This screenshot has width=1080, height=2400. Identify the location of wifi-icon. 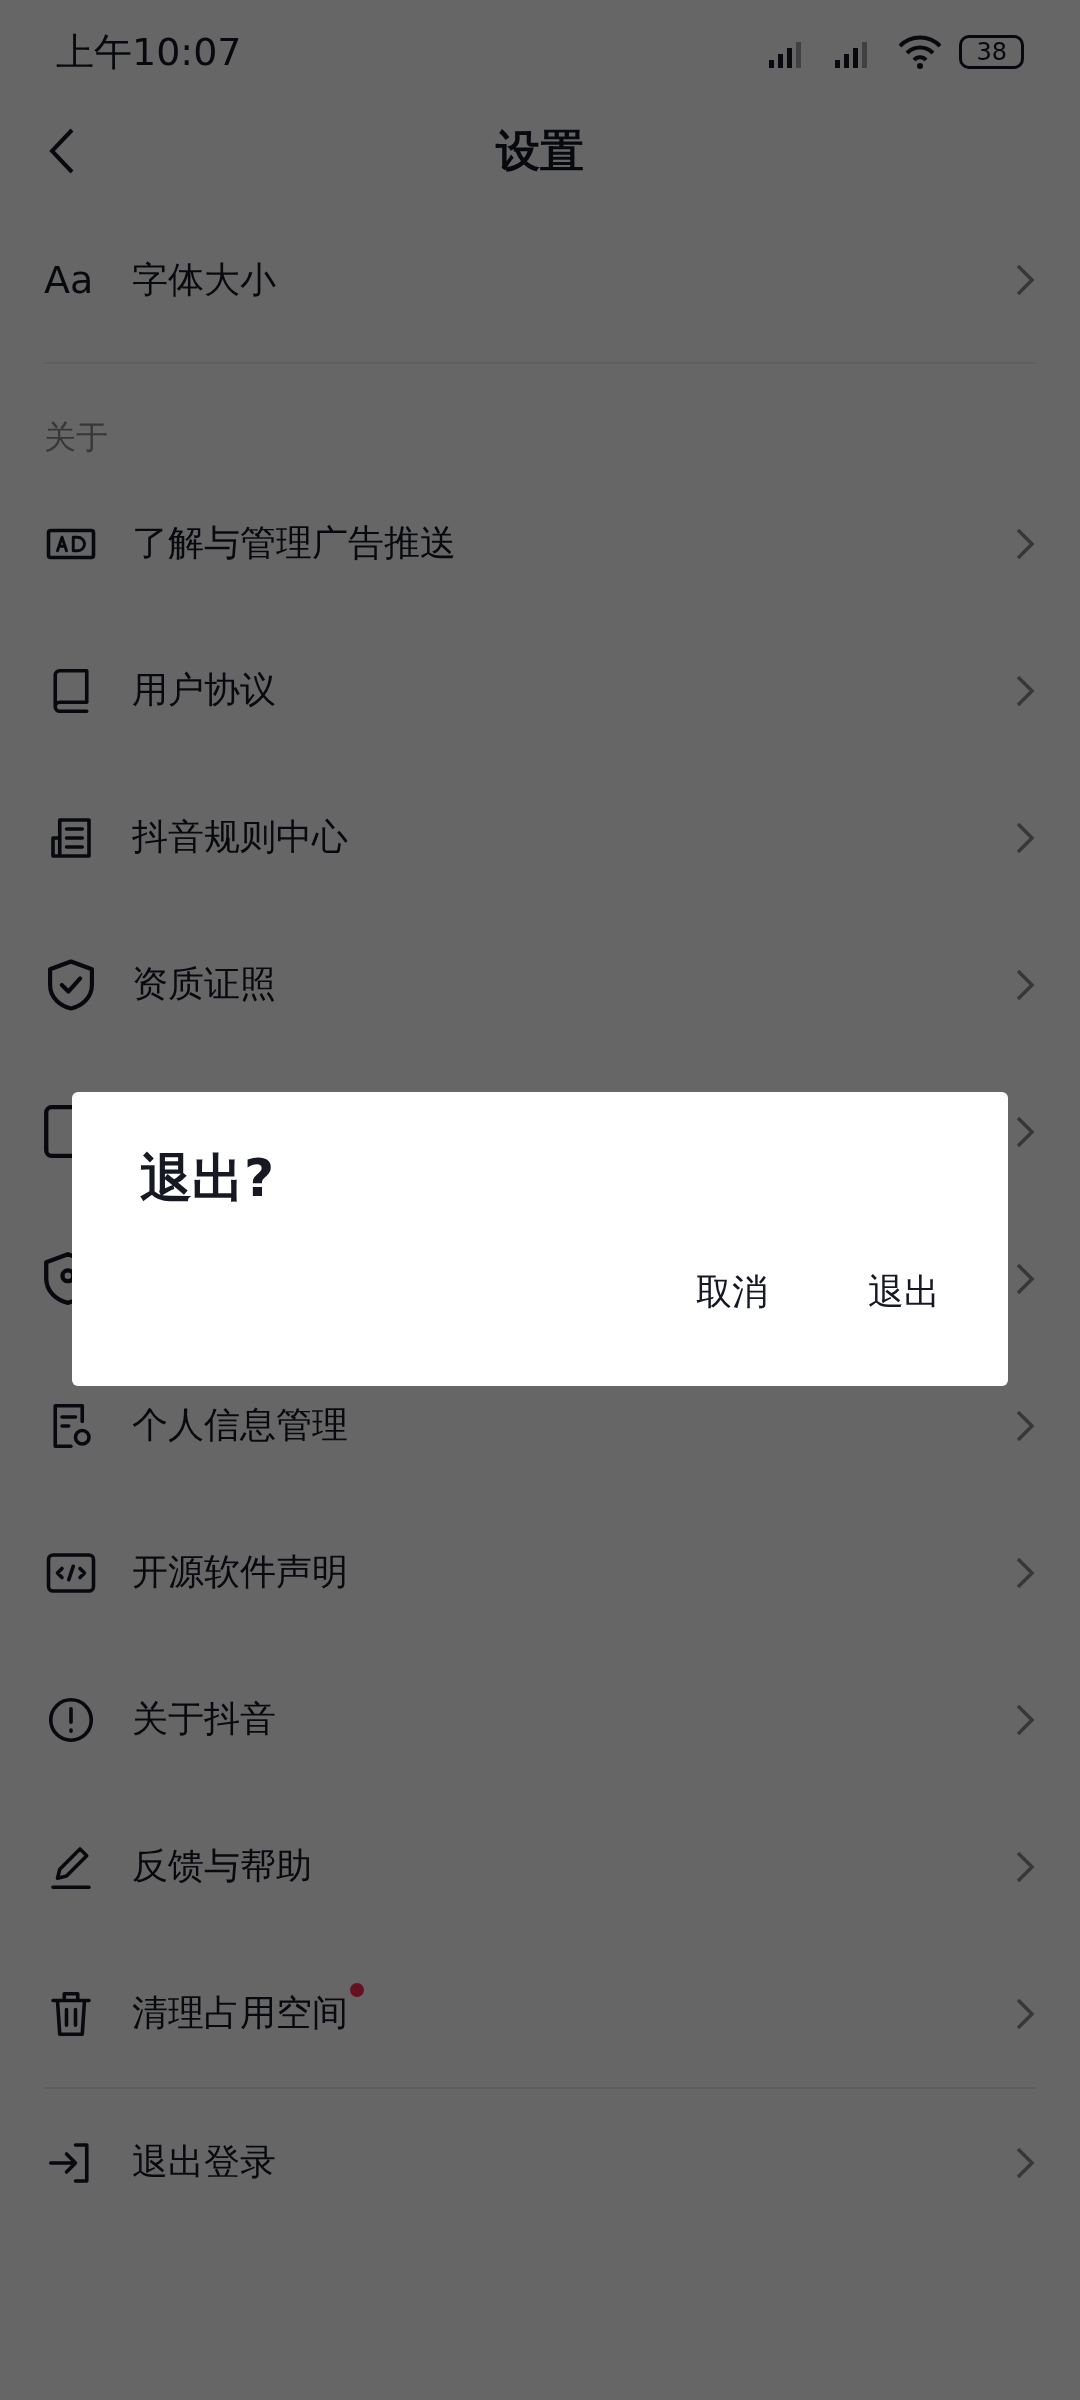
(920, 52).